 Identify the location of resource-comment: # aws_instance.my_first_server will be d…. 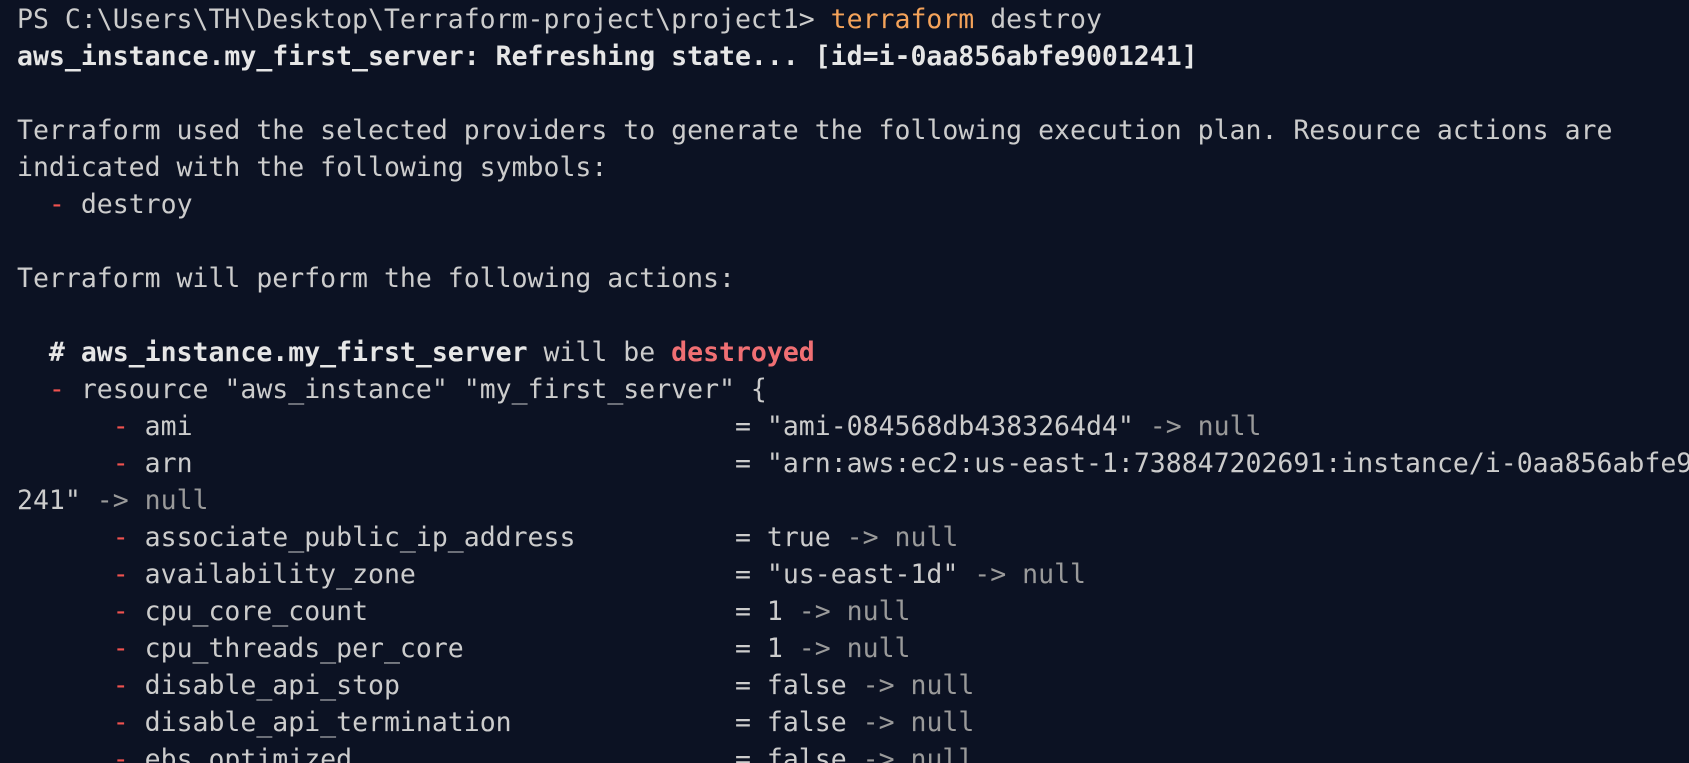
(853, 352).